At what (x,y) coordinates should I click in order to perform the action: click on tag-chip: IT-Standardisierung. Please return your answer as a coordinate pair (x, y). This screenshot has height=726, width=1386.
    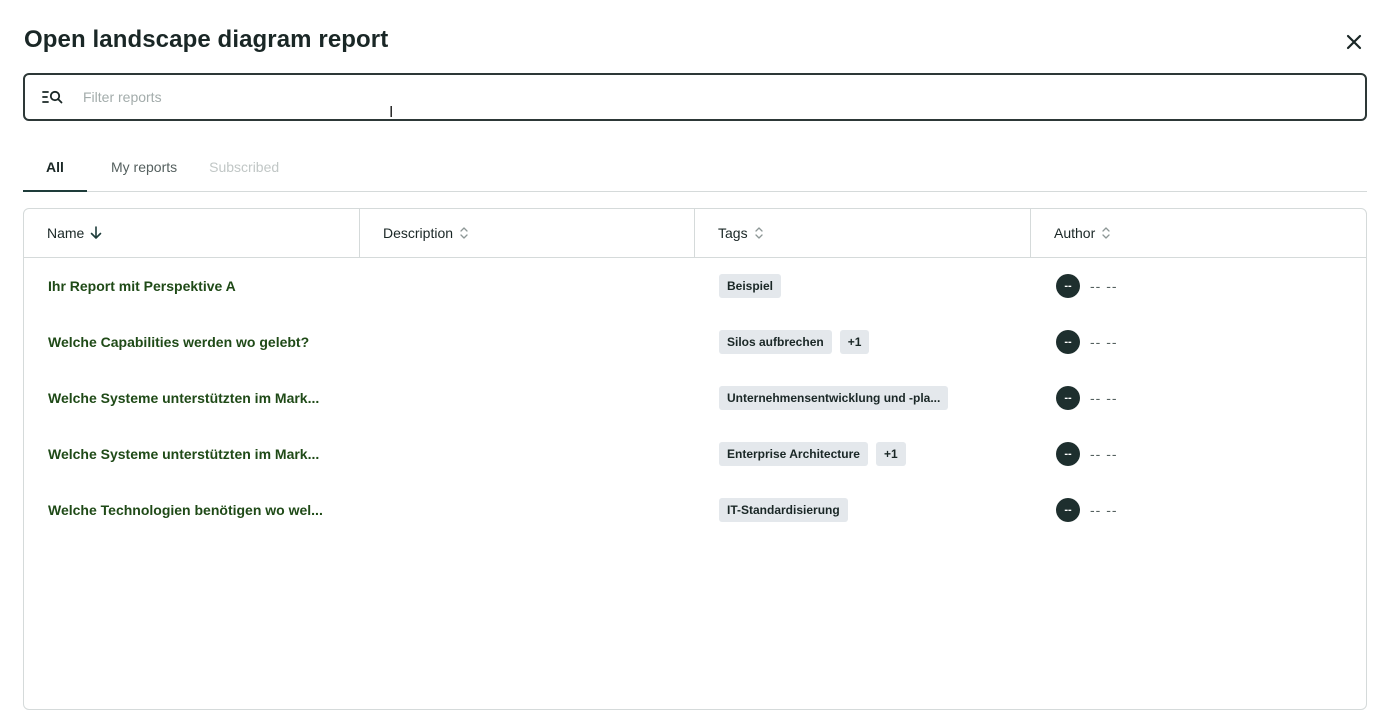
    Looking at the image, I should click on (783, 510).